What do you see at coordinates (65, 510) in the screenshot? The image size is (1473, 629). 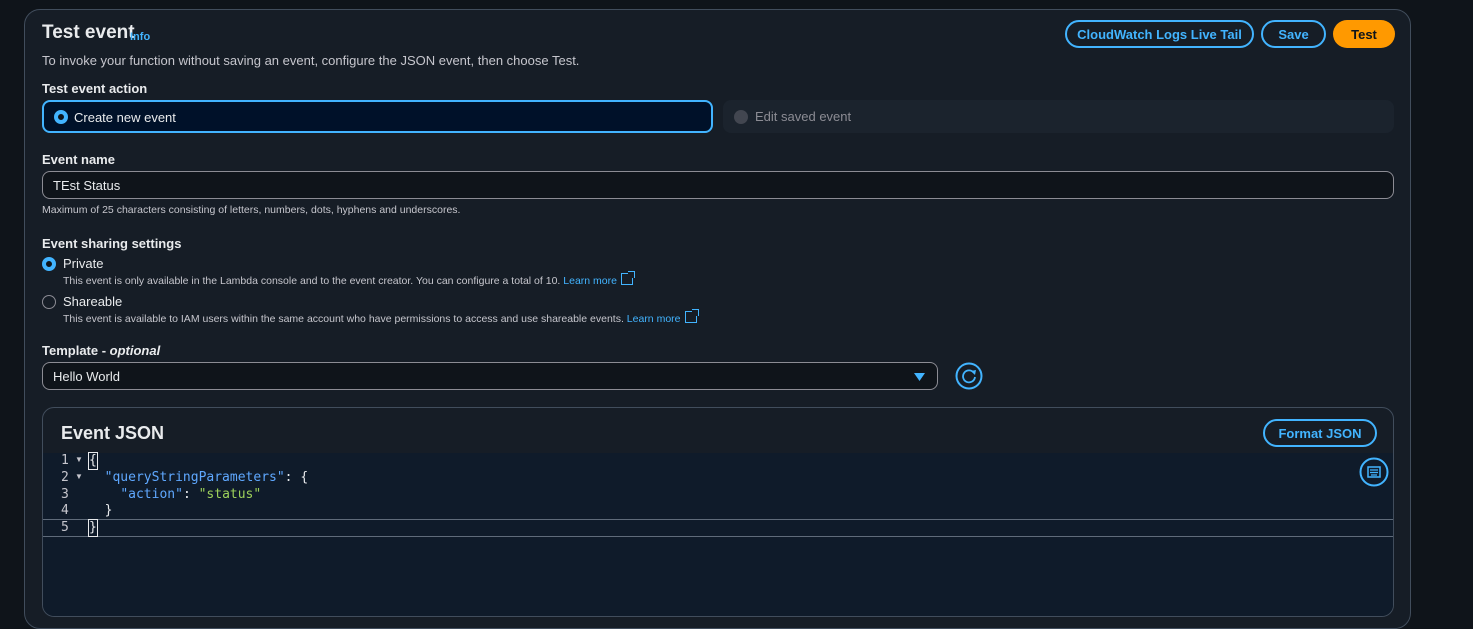 I see `line-number: 4` at bounding box center [65, 510].